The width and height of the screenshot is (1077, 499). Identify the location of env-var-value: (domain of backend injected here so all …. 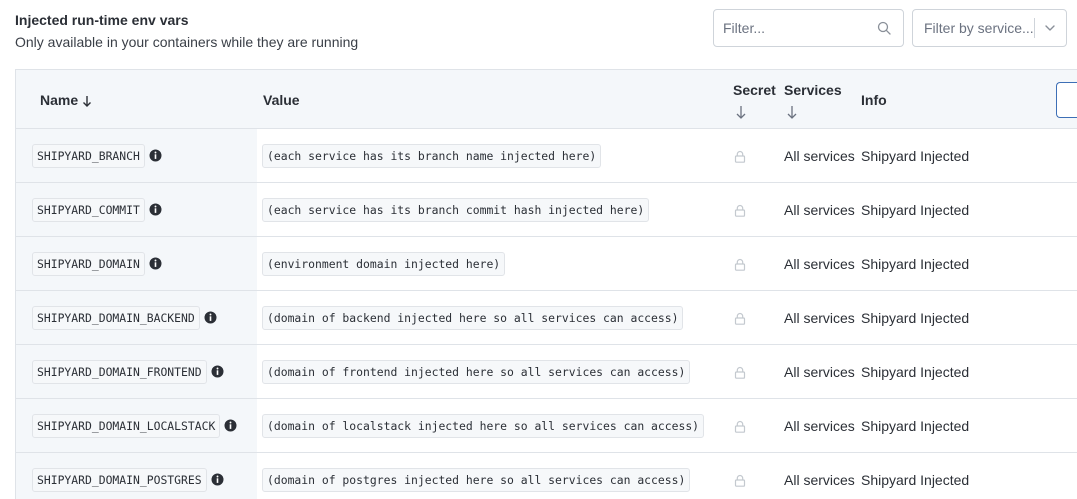
(473, 318).